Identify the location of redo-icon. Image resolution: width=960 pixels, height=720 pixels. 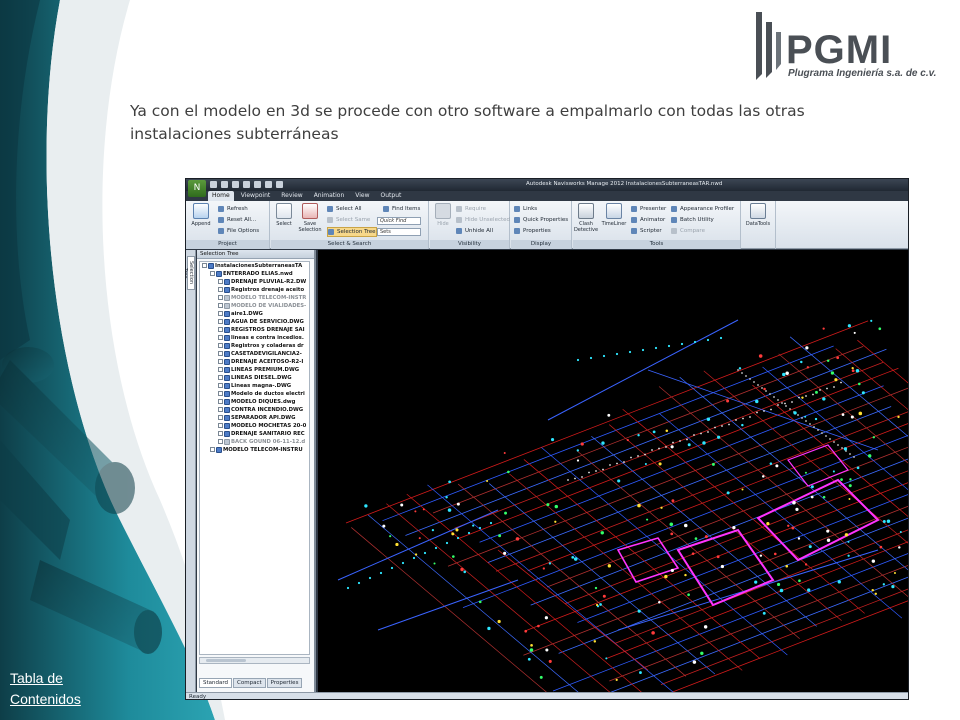
(268, 184).